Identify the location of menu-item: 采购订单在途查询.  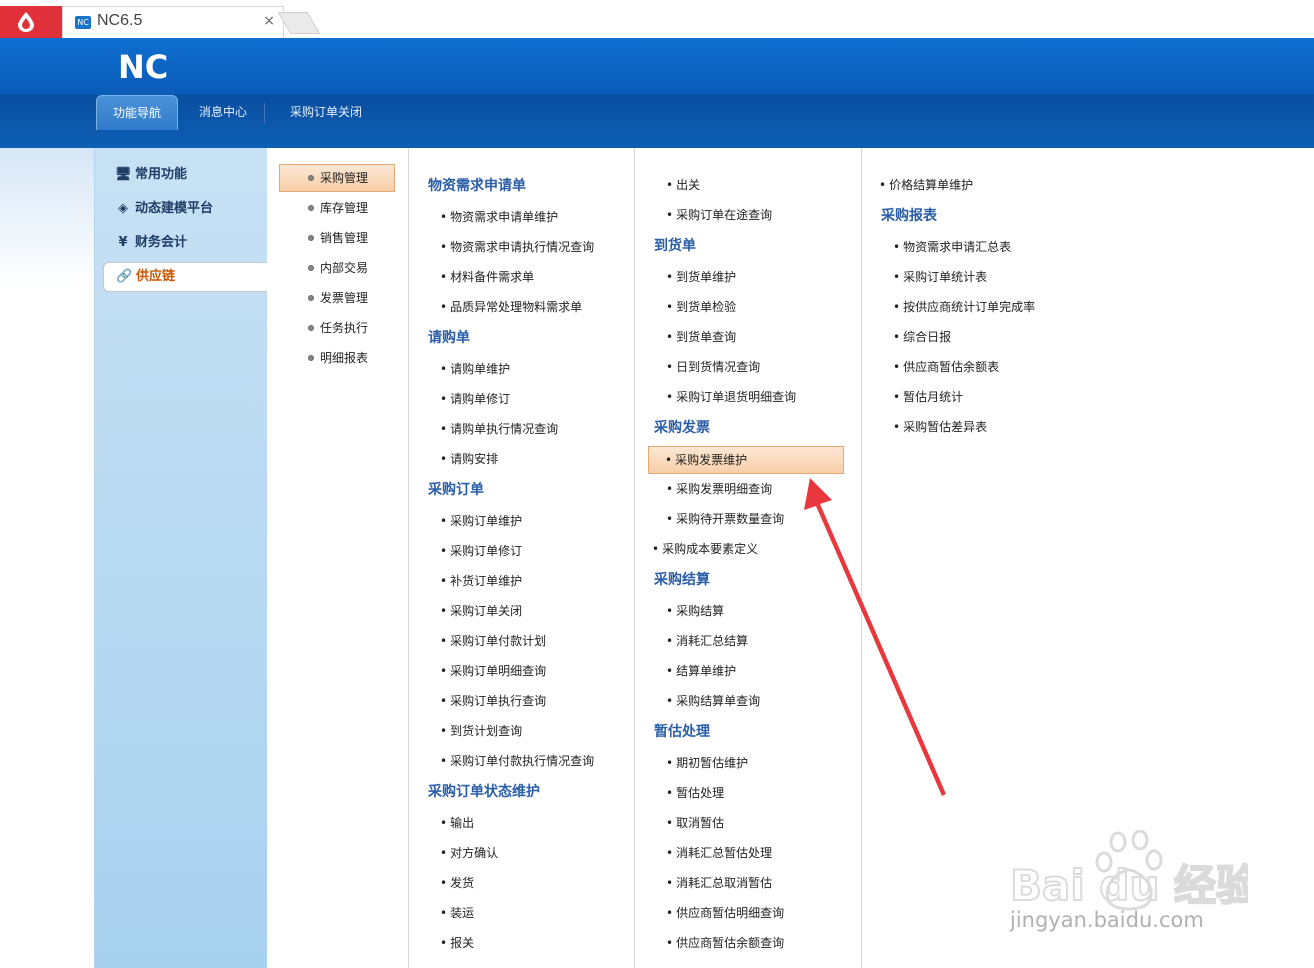
(719, 215).